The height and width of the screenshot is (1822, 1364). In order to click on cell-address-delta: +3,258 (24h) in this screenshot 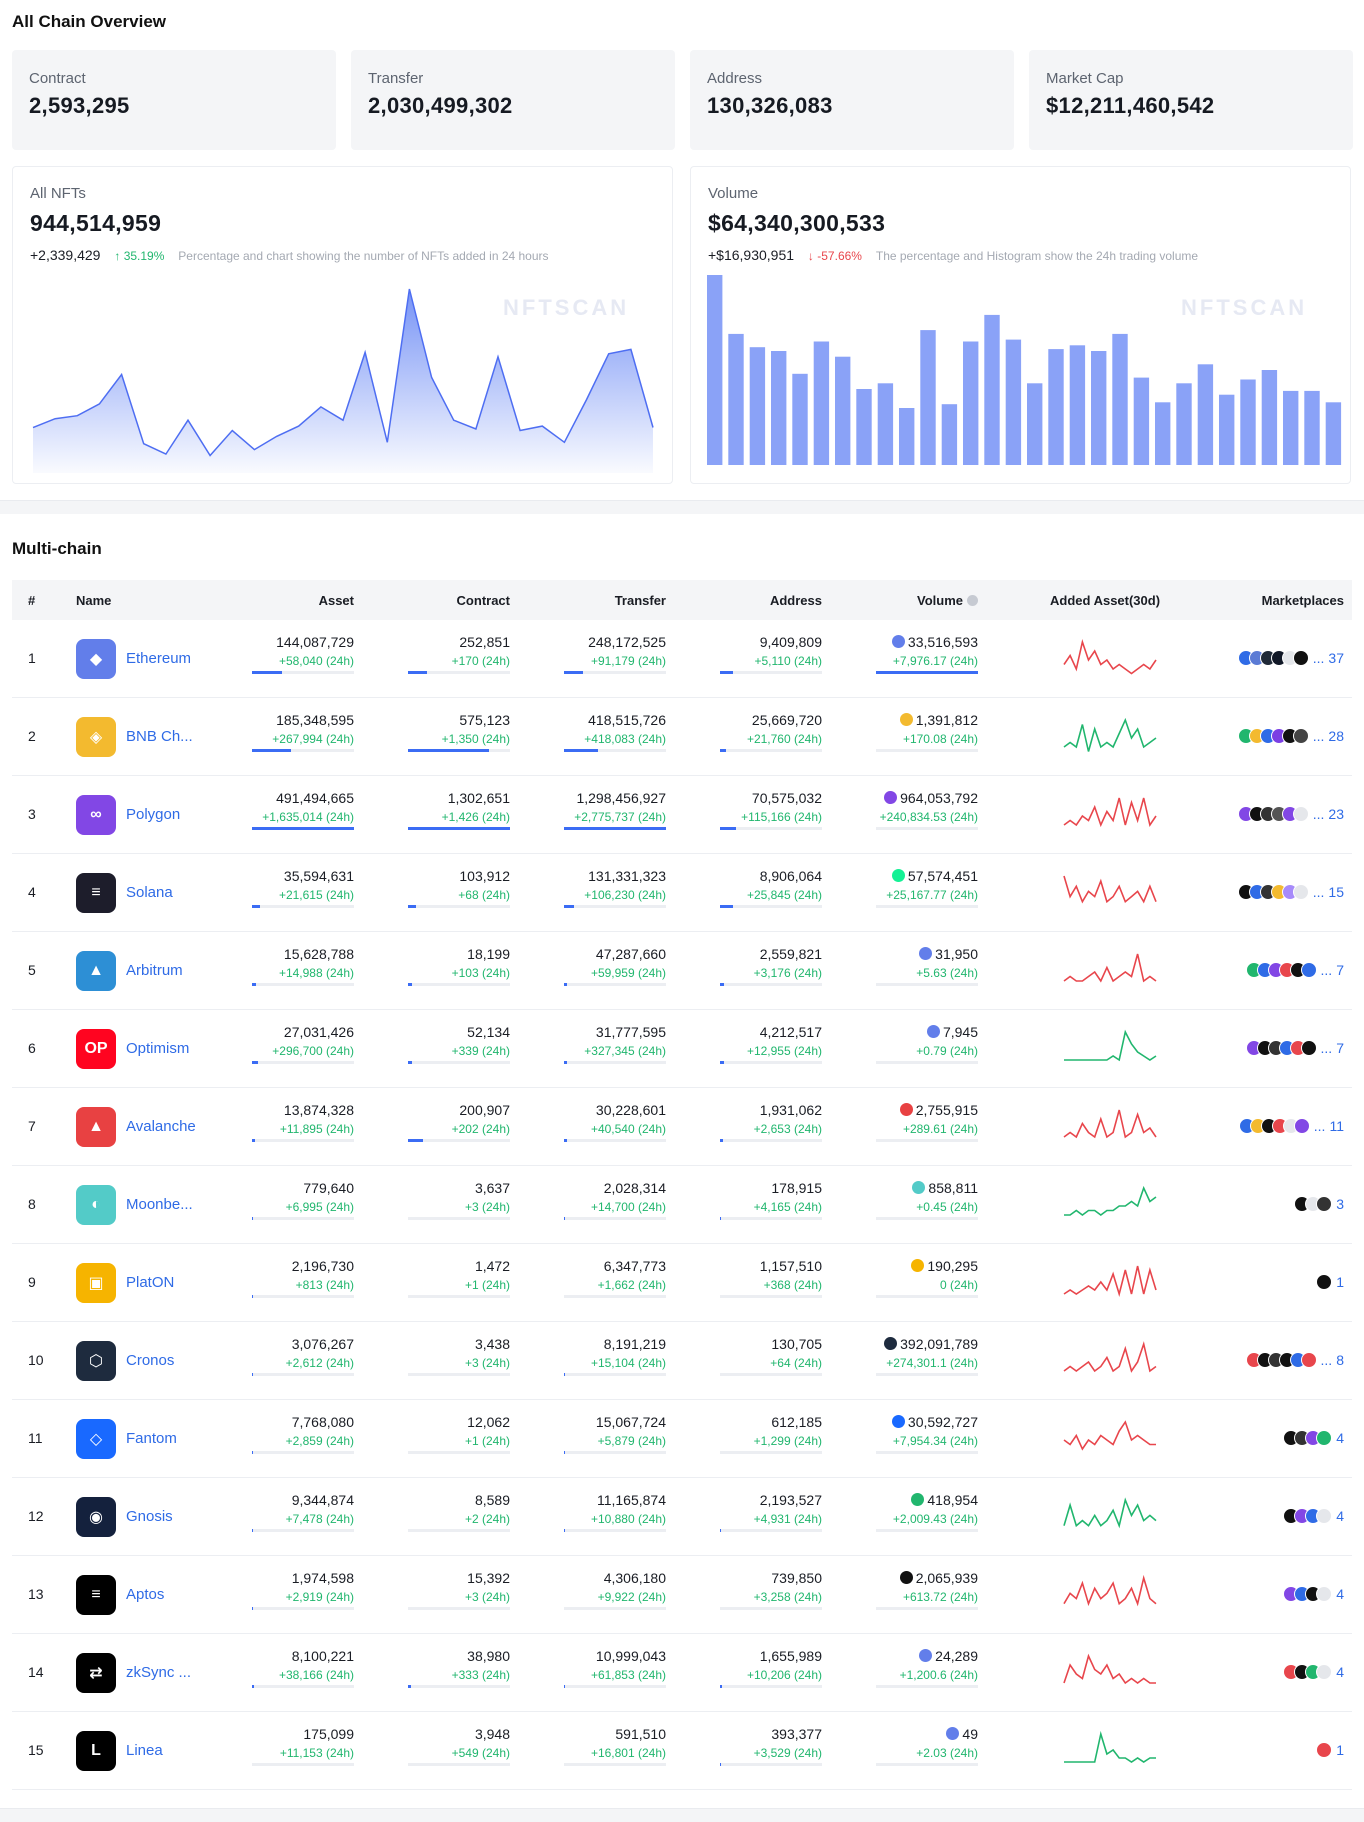, I will do `click(787, 1597)`.